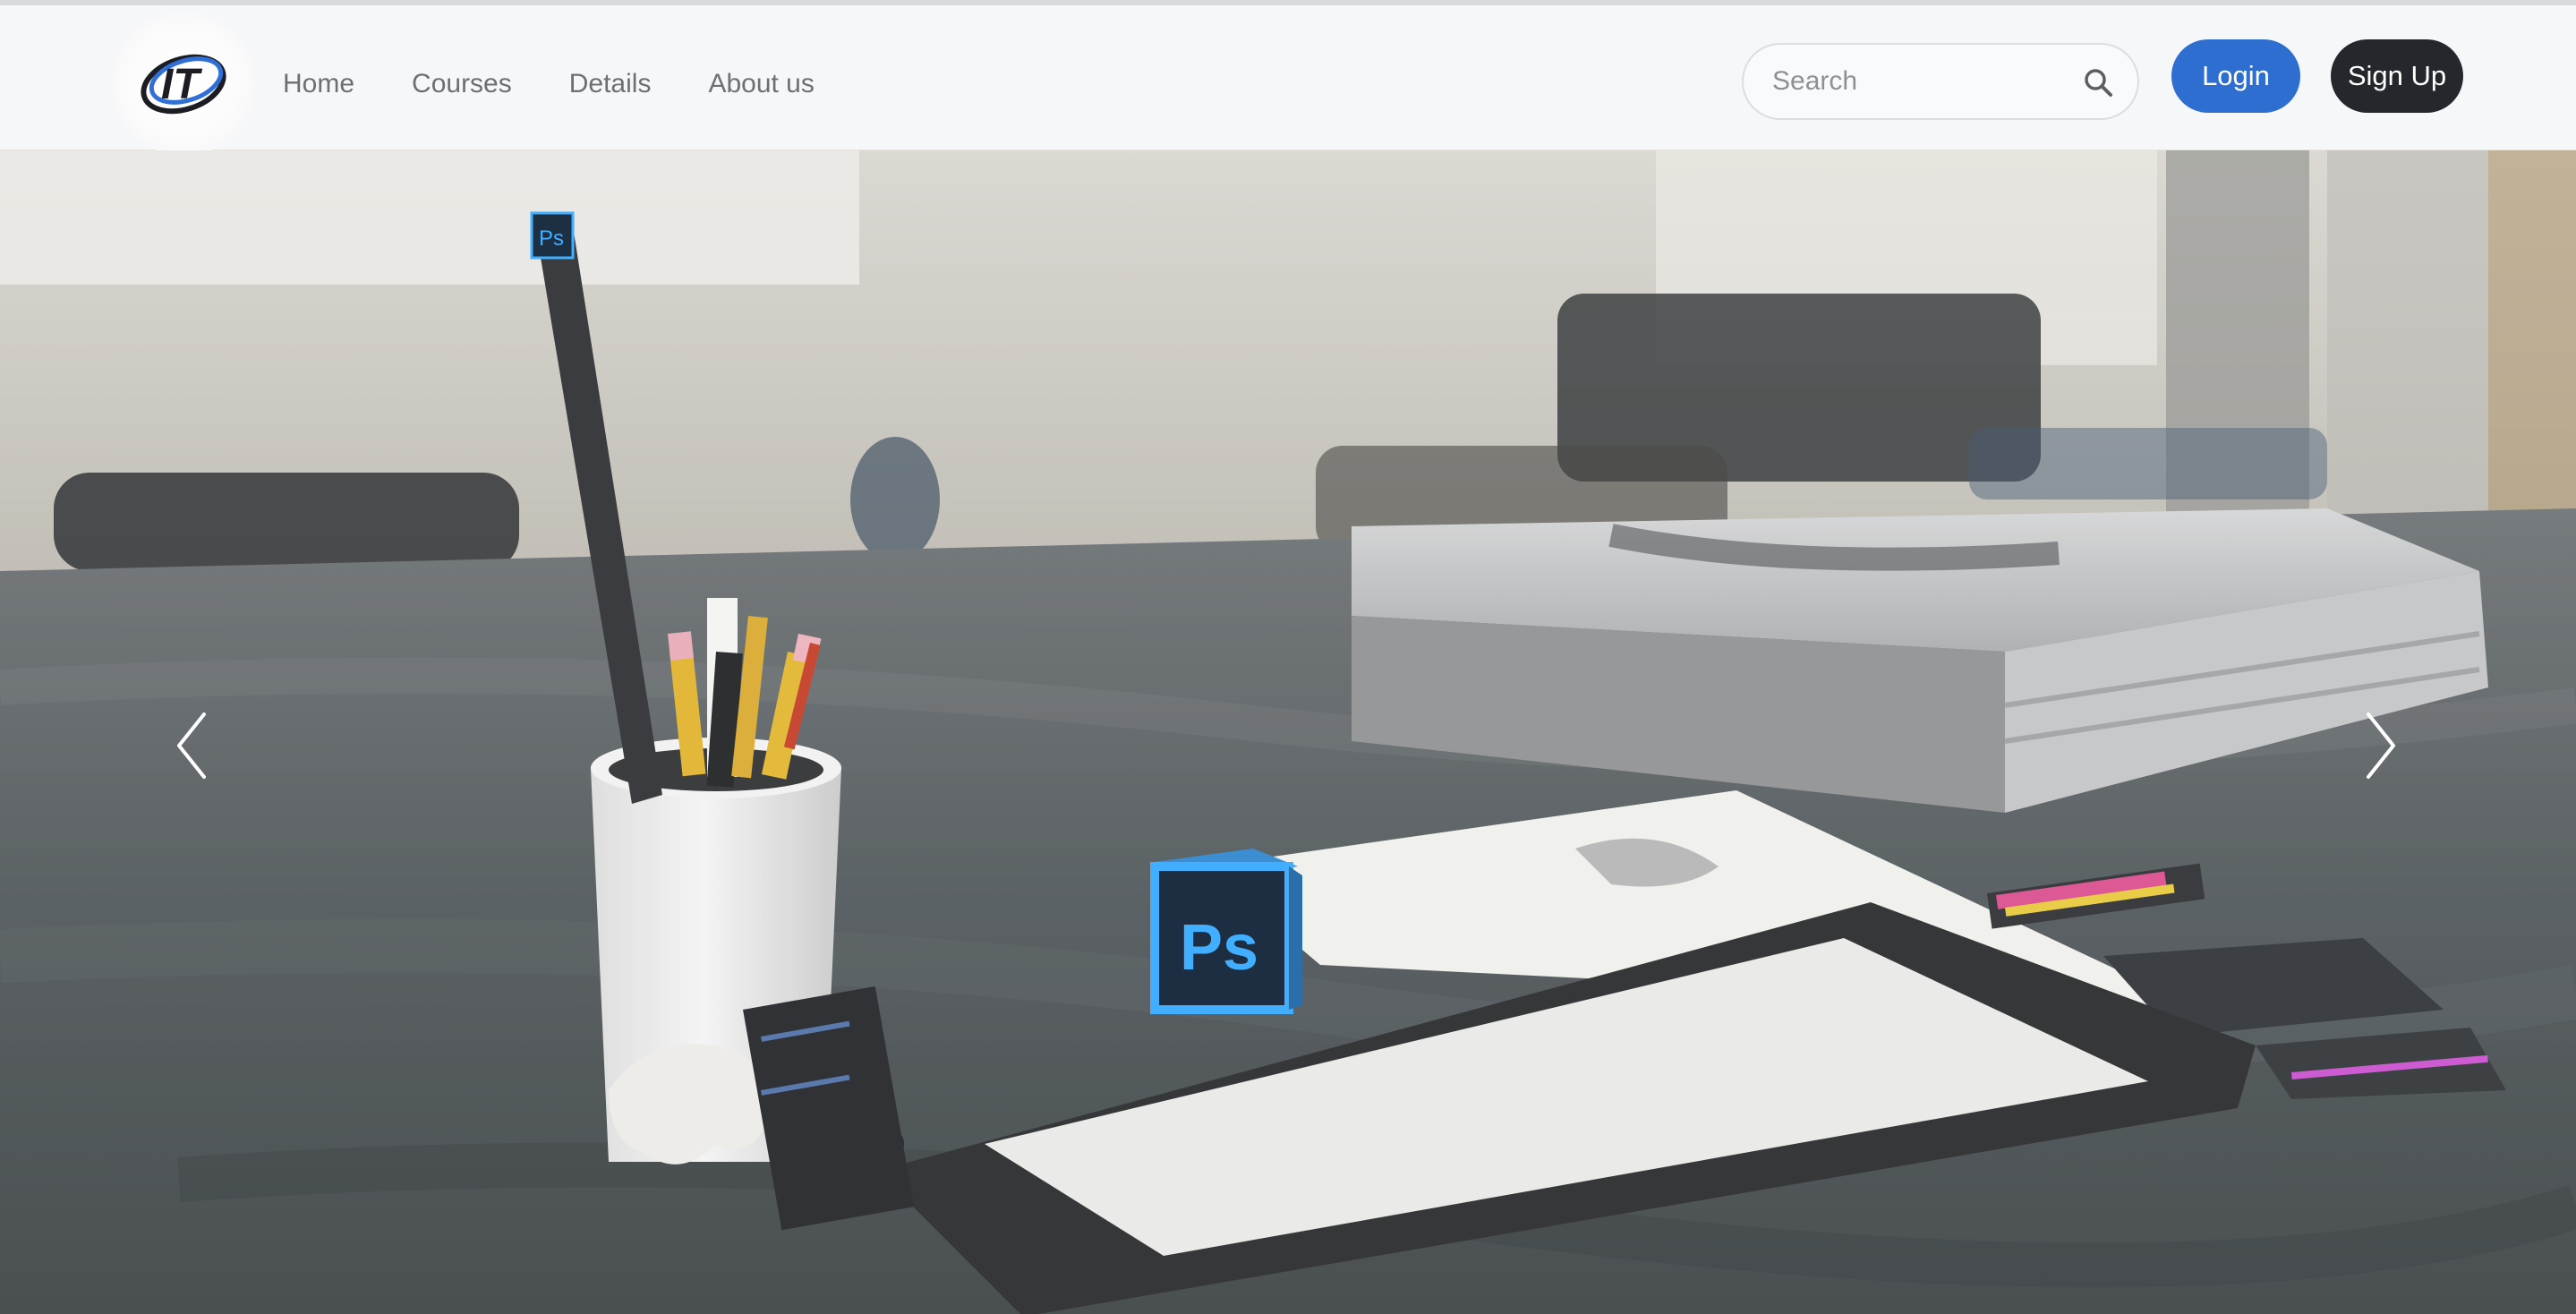  I want to click on carousel-prev-button, so click(191, 745).